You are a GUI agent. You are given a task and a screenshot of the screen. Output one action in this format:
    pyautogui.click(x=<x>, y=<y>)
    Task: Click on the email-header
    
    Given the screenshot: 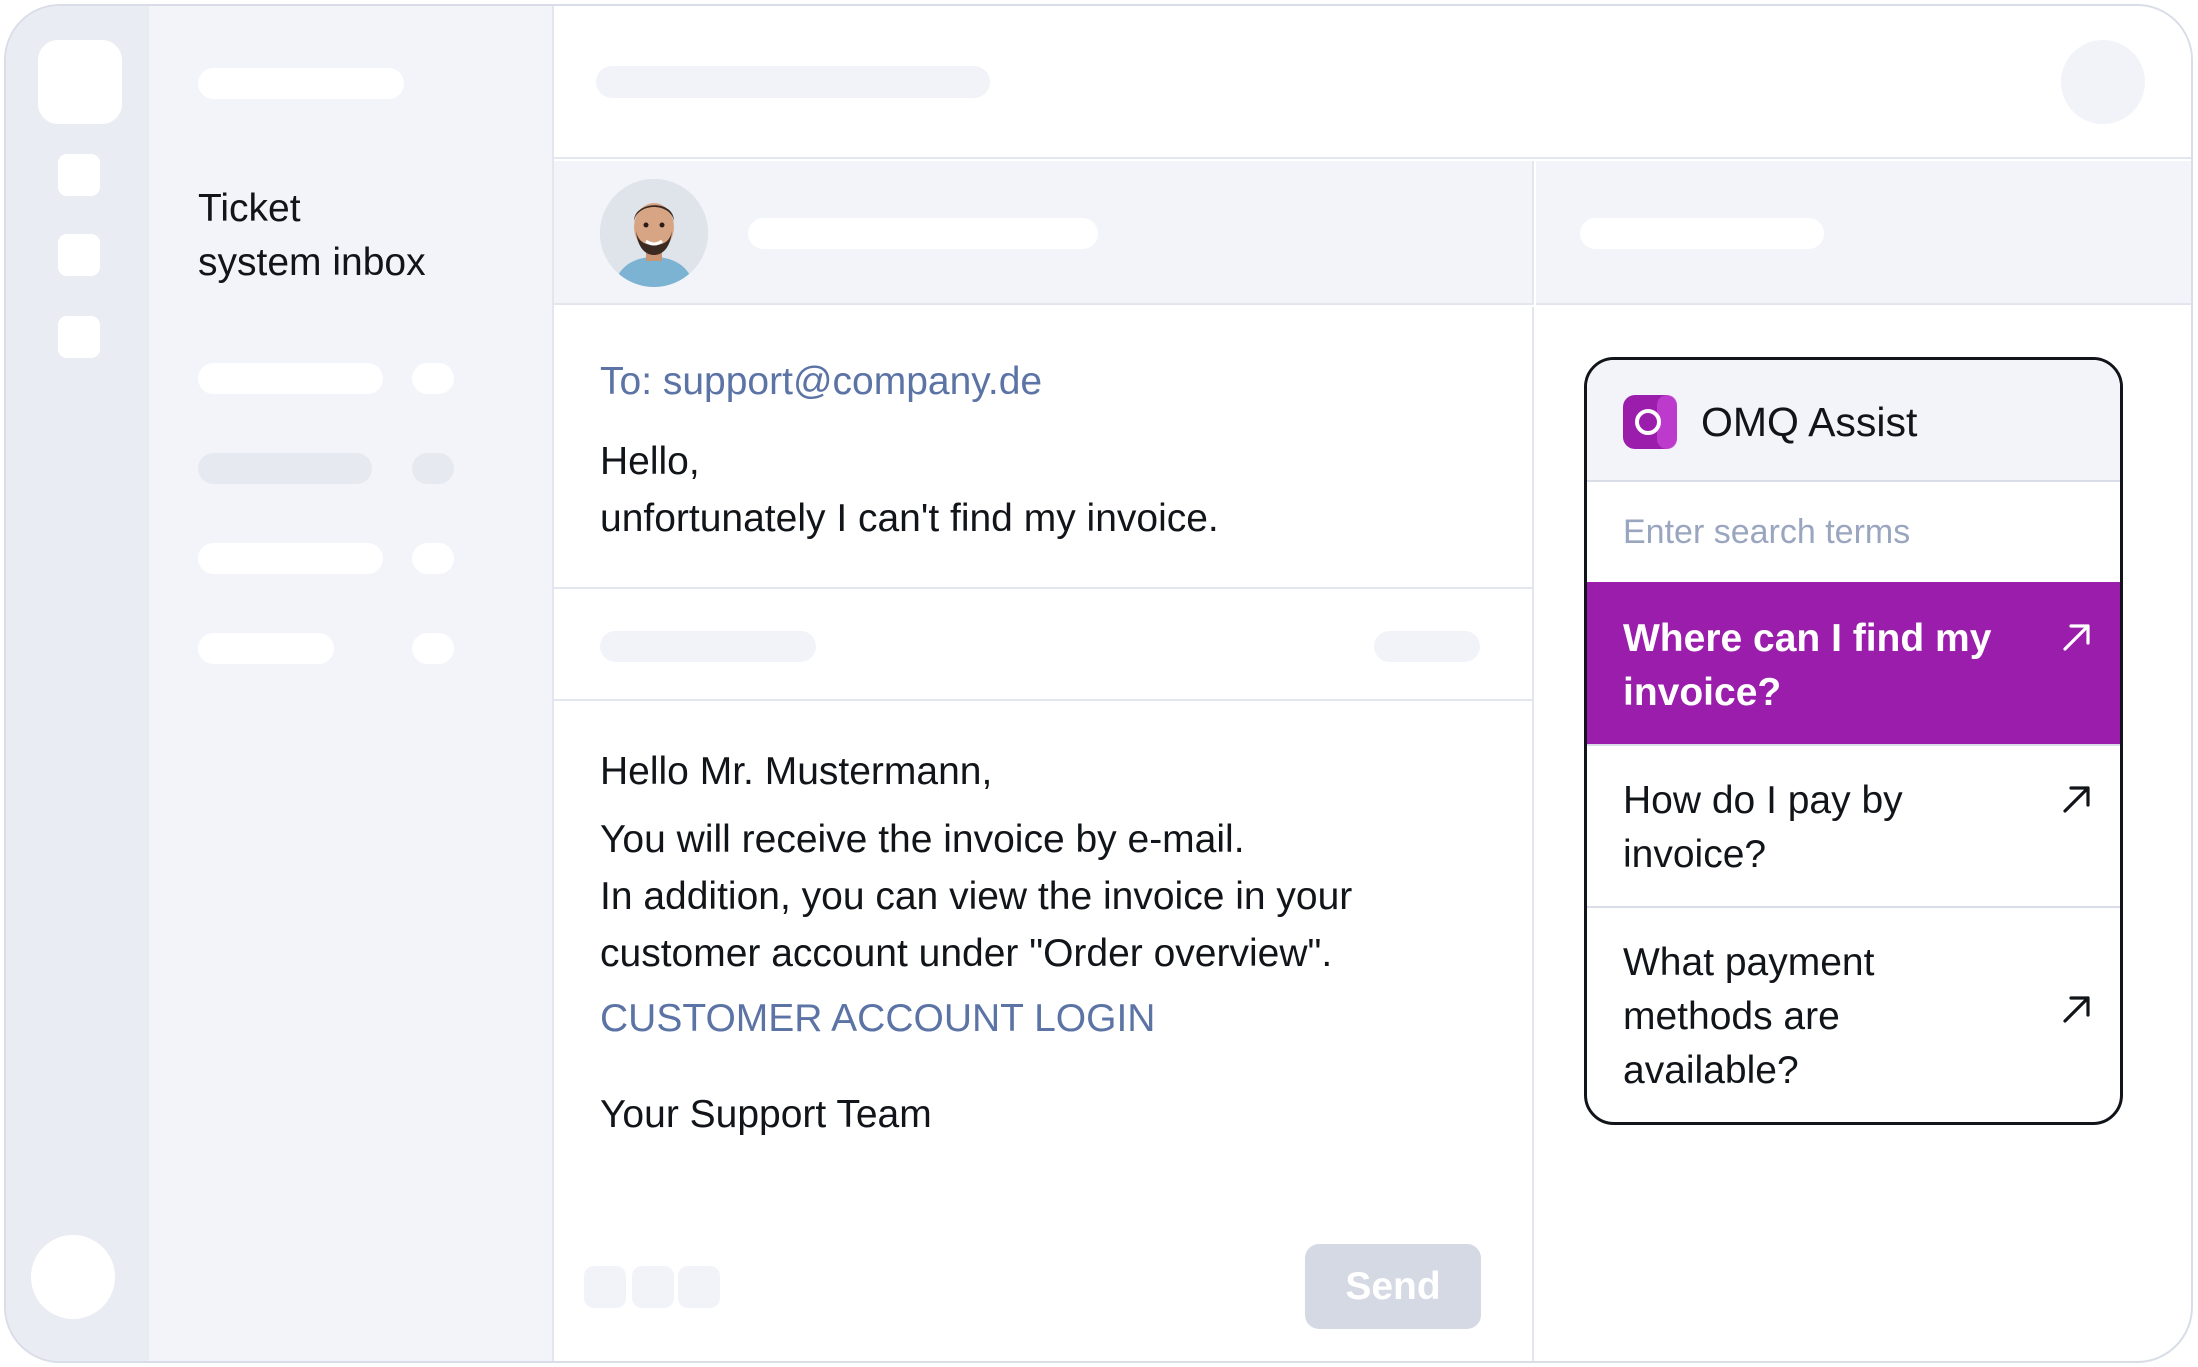 What is the action you would take?
    pyautogui.click(x=1044, y=233)
    